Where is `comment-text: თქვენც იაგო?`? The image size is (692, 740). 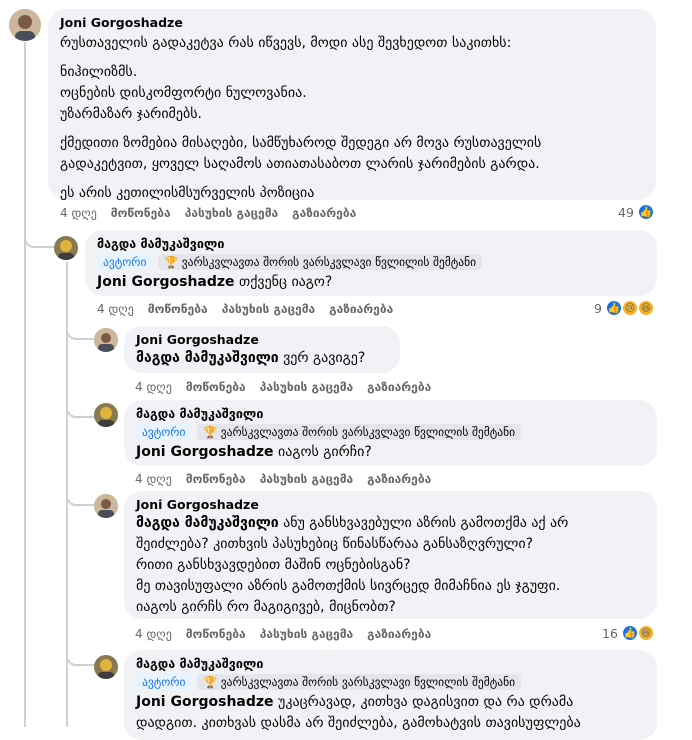
comment-text: თქვენც იაგო? is located at coordinates (286, 282).